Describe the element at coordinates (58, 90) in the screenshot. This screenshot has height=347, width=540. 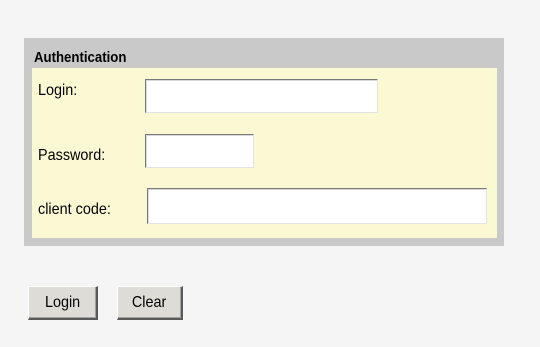
I see `login-label: Login:` at that location.